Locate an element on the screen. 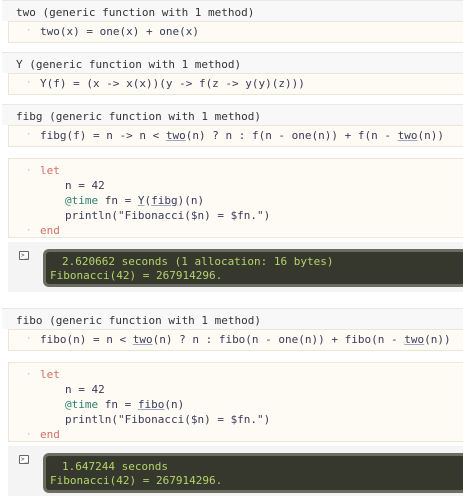 The image size is (463, 498). code-segment: )(n) is located at coordinates (191, 200).